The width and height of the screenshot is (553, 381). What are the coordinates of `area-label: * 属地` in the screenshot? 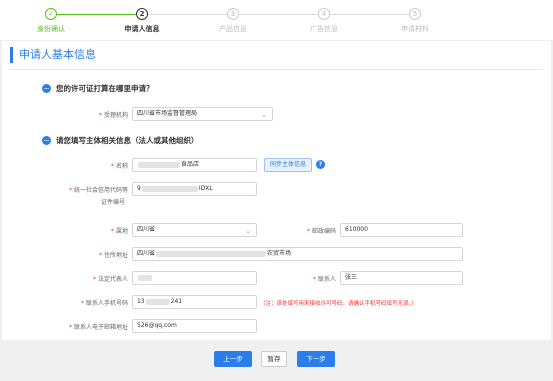 It's located at (119, 231).